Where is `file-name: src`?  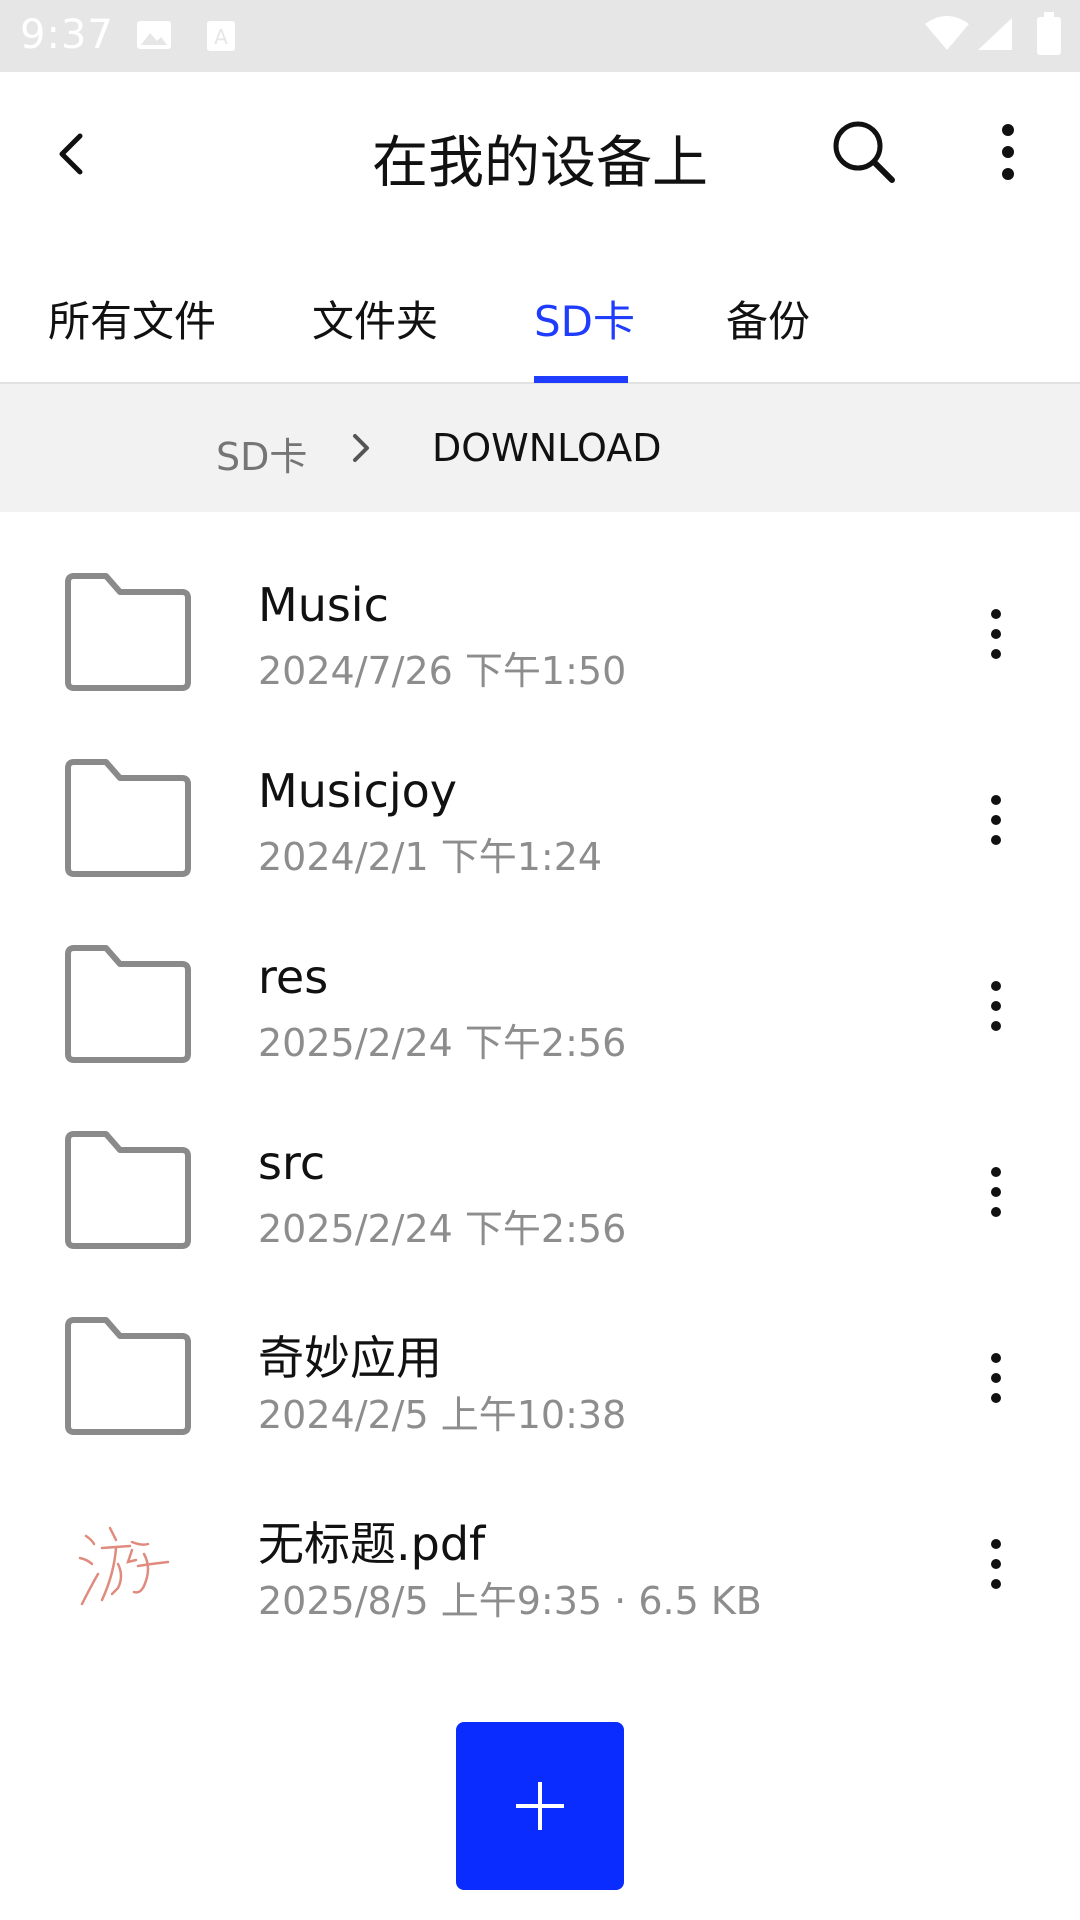
file-name: src is located at coordinates (292, 1163).